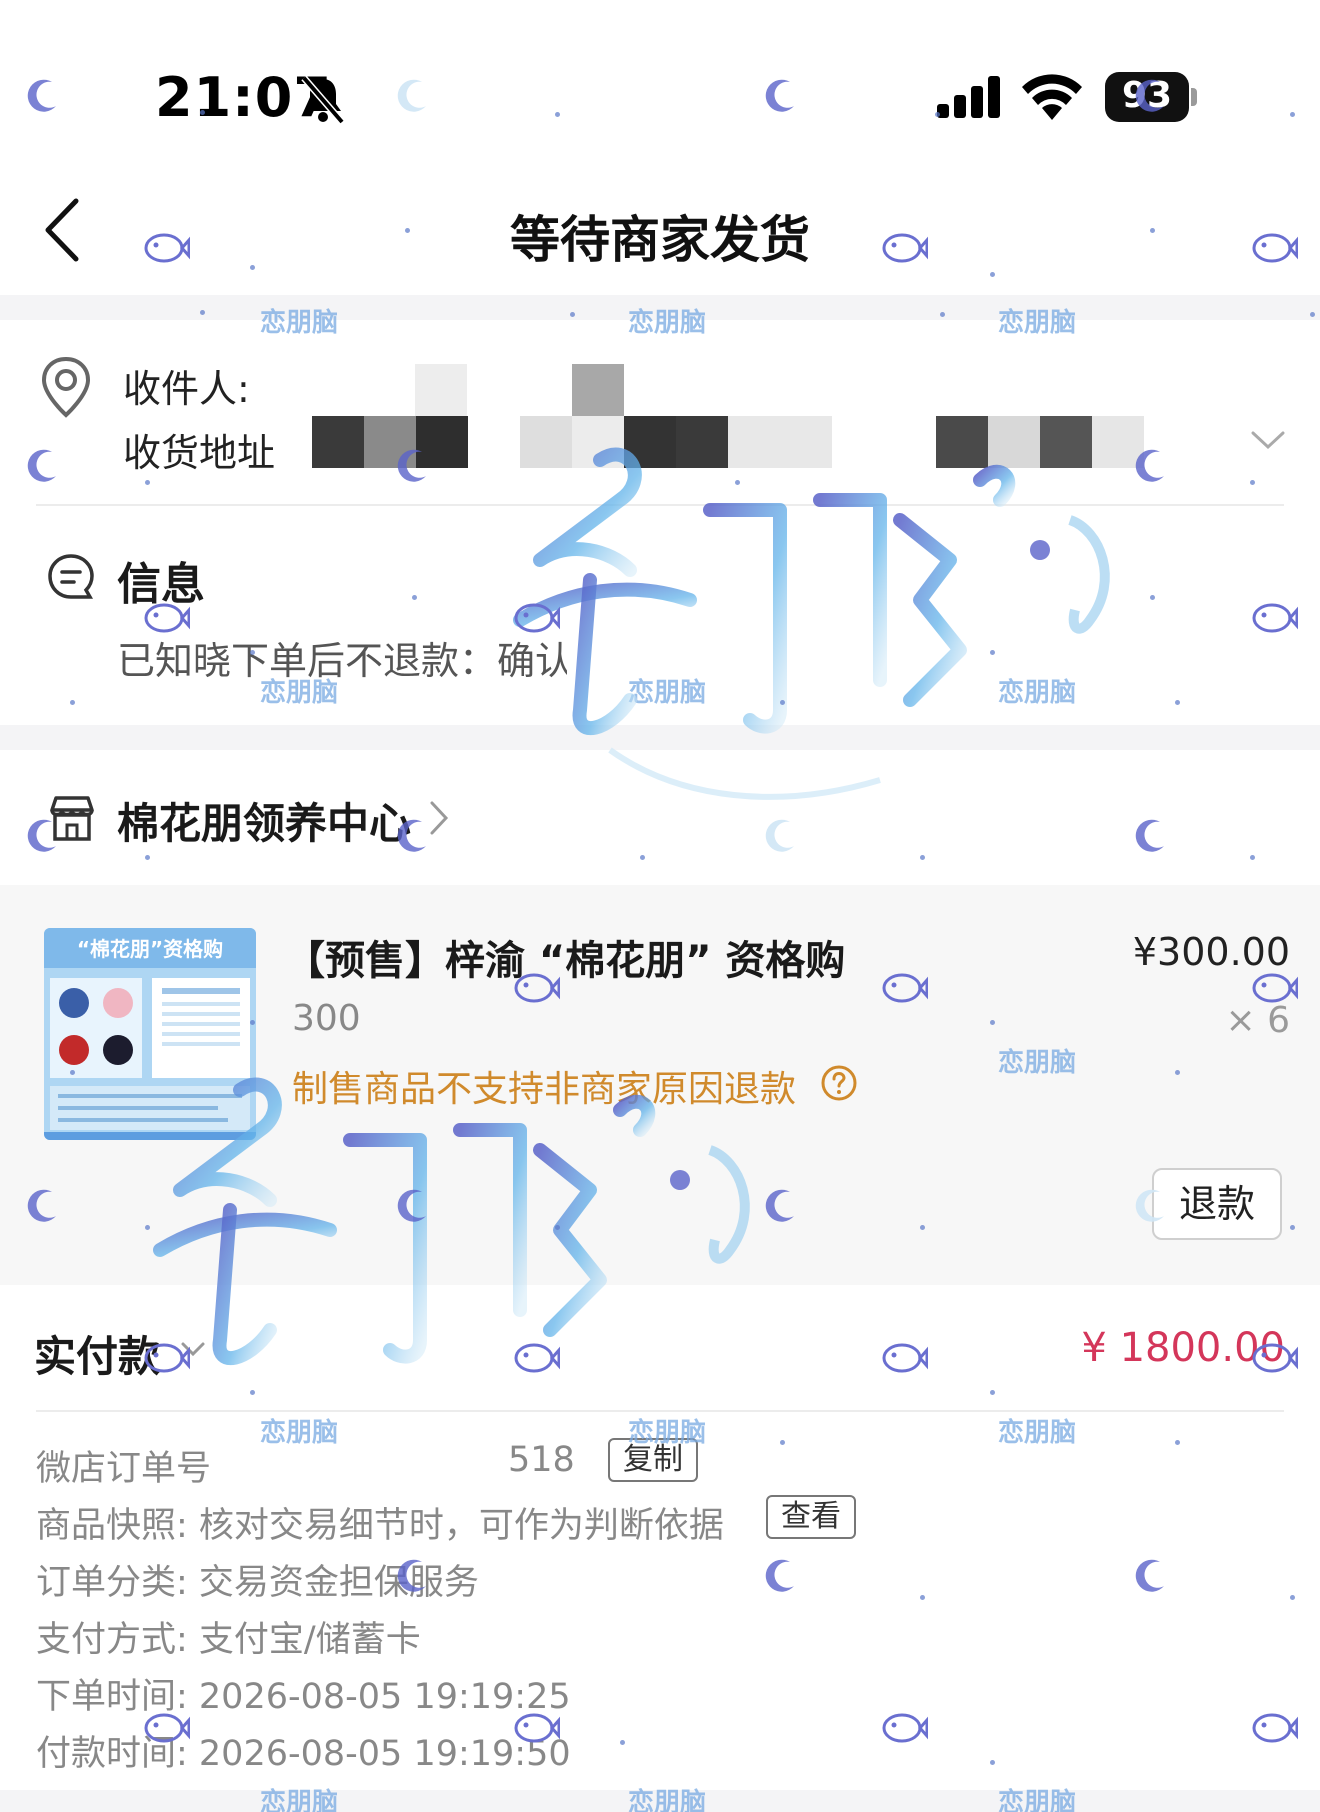 The height and width of the screenshot is (1812, 1320). What do you see at coordinates (66, 387) in the screenshot?
I see `location-pin-icon` at bounding box center [66, 387].